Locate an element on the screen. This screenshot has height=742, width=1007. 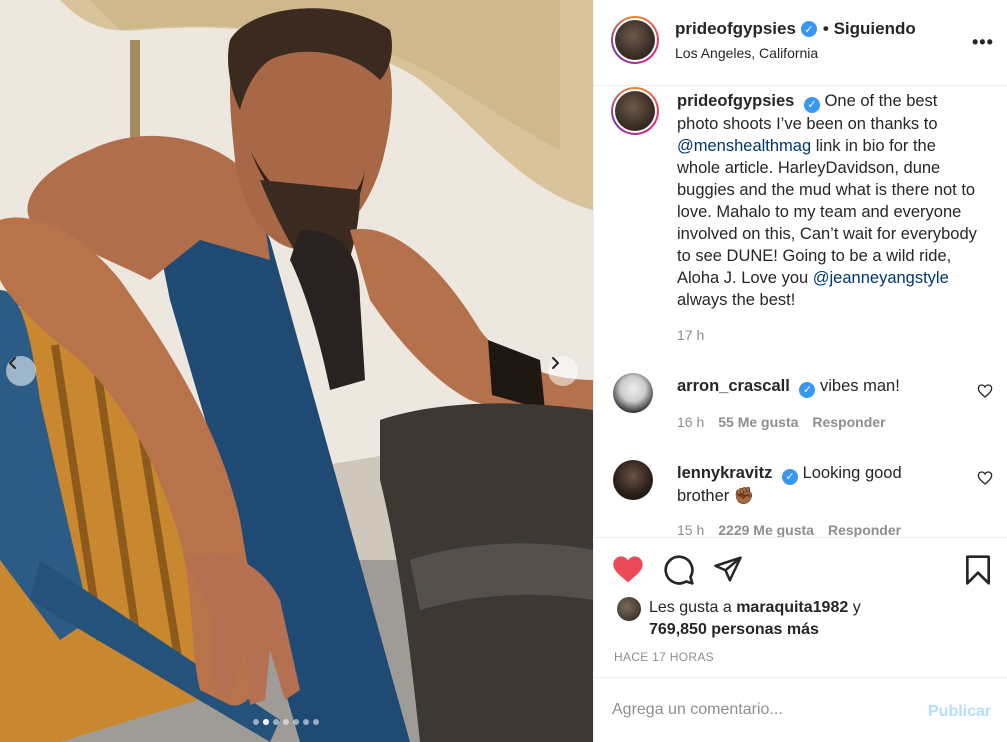
likes-prefix: Les gusta a is located at coordinates (690, 607).